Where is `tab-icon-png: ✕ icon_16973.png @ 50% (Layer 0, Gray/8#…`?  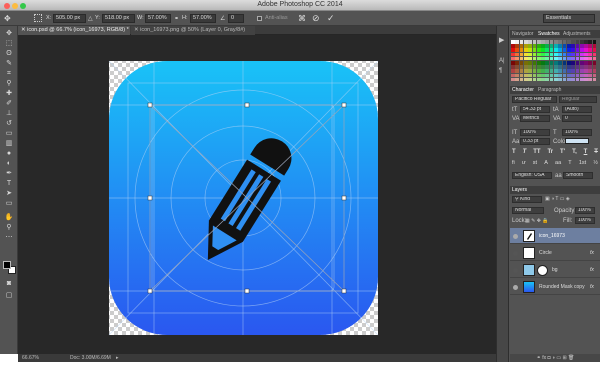 tab-icon-png: ✕ icon_16973.png @ 50% (Layer 0, Gray/8#… is located at coordinates (193, 30).